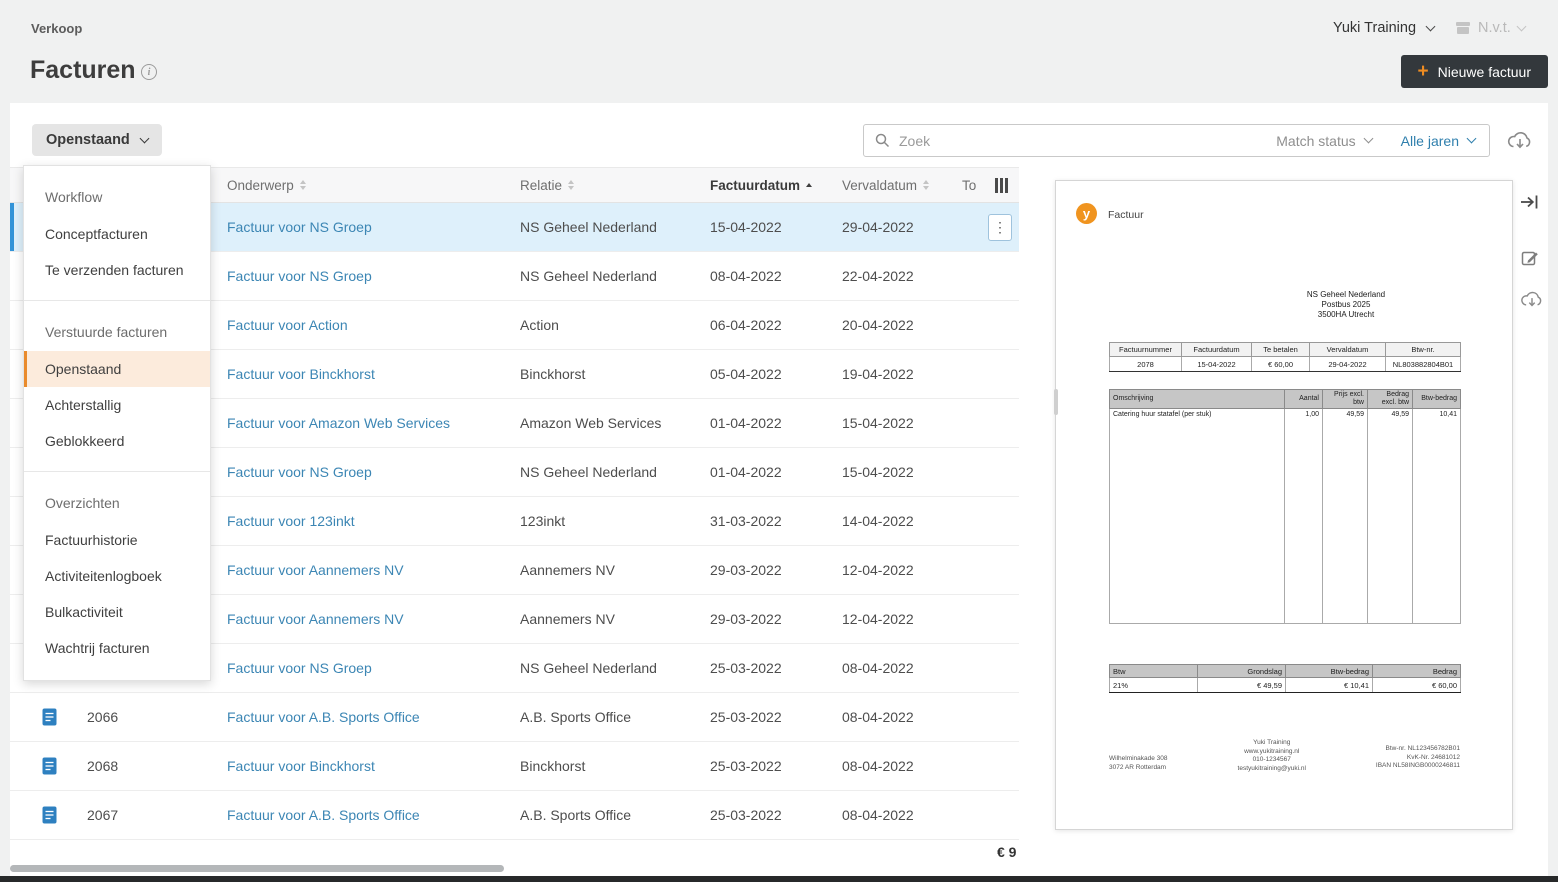 This screenshot has width=1558, height=882. I want to click on column-label: Onderwerp, so click(260, 185).